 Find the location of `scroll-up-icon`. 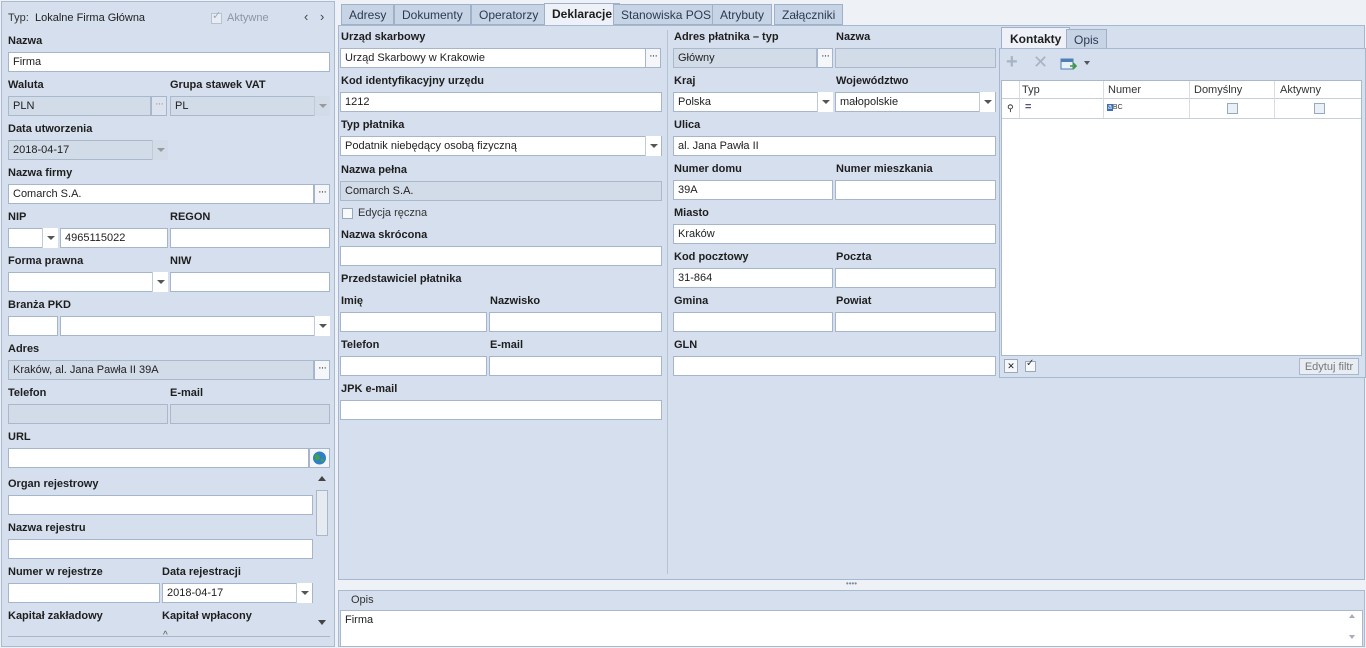

scroll-up-icon is located at coordinates (322, 478).